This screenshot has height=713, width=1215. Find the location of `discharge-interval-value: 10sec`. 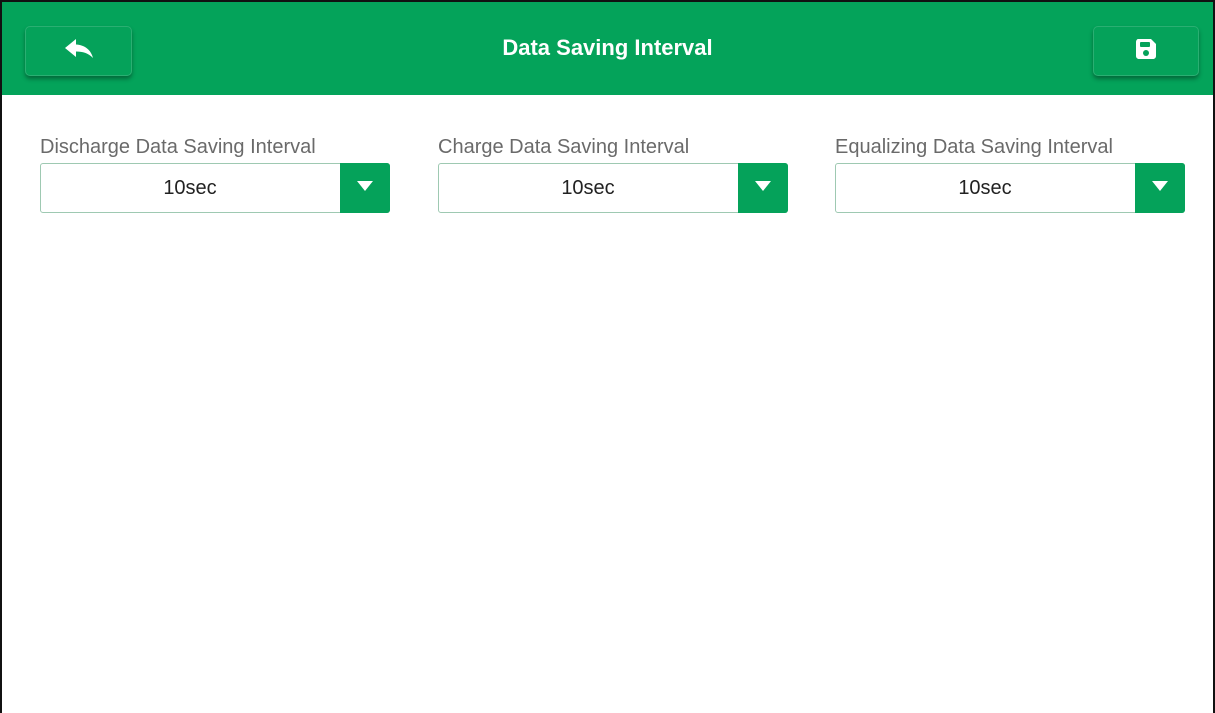

discharge-interval-value: 10sec is located at coordinates (190, 188).